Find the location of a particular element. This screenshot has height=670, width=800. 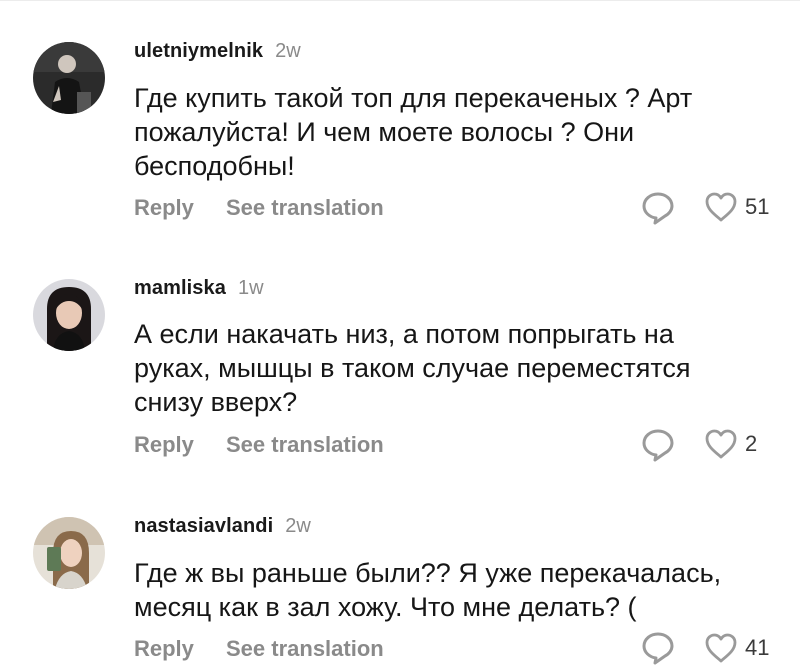

like-count: 2 is located at coordinates (751, 443).